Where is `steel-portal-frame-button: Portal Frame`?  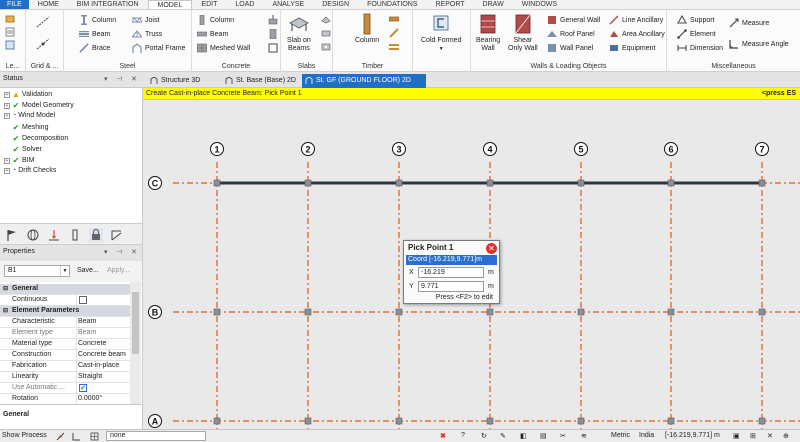
steel-portal-frame-button: Portal Frame is located at coordinates (158, 48).